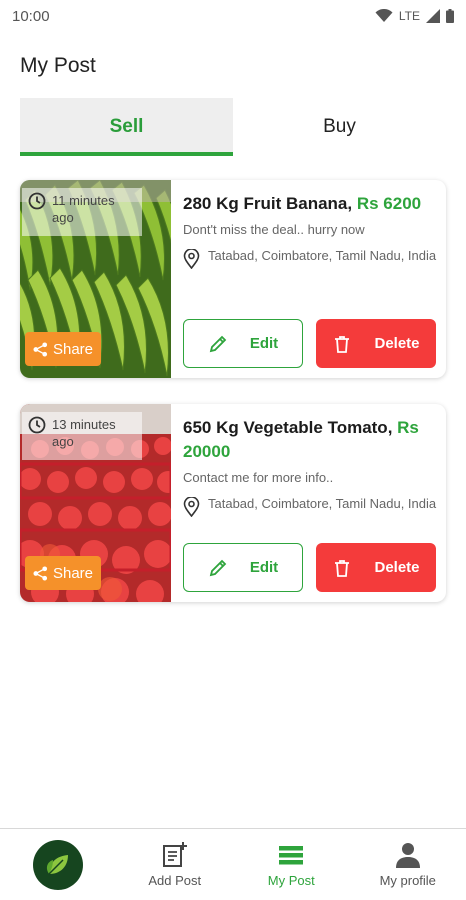 Image resolution: width=466 pixels, height=900 pixels. What do you see at coordinates (126, 127) in the screenshot?
I see `tab-sell: Sell` at bounding box center [126, 127].